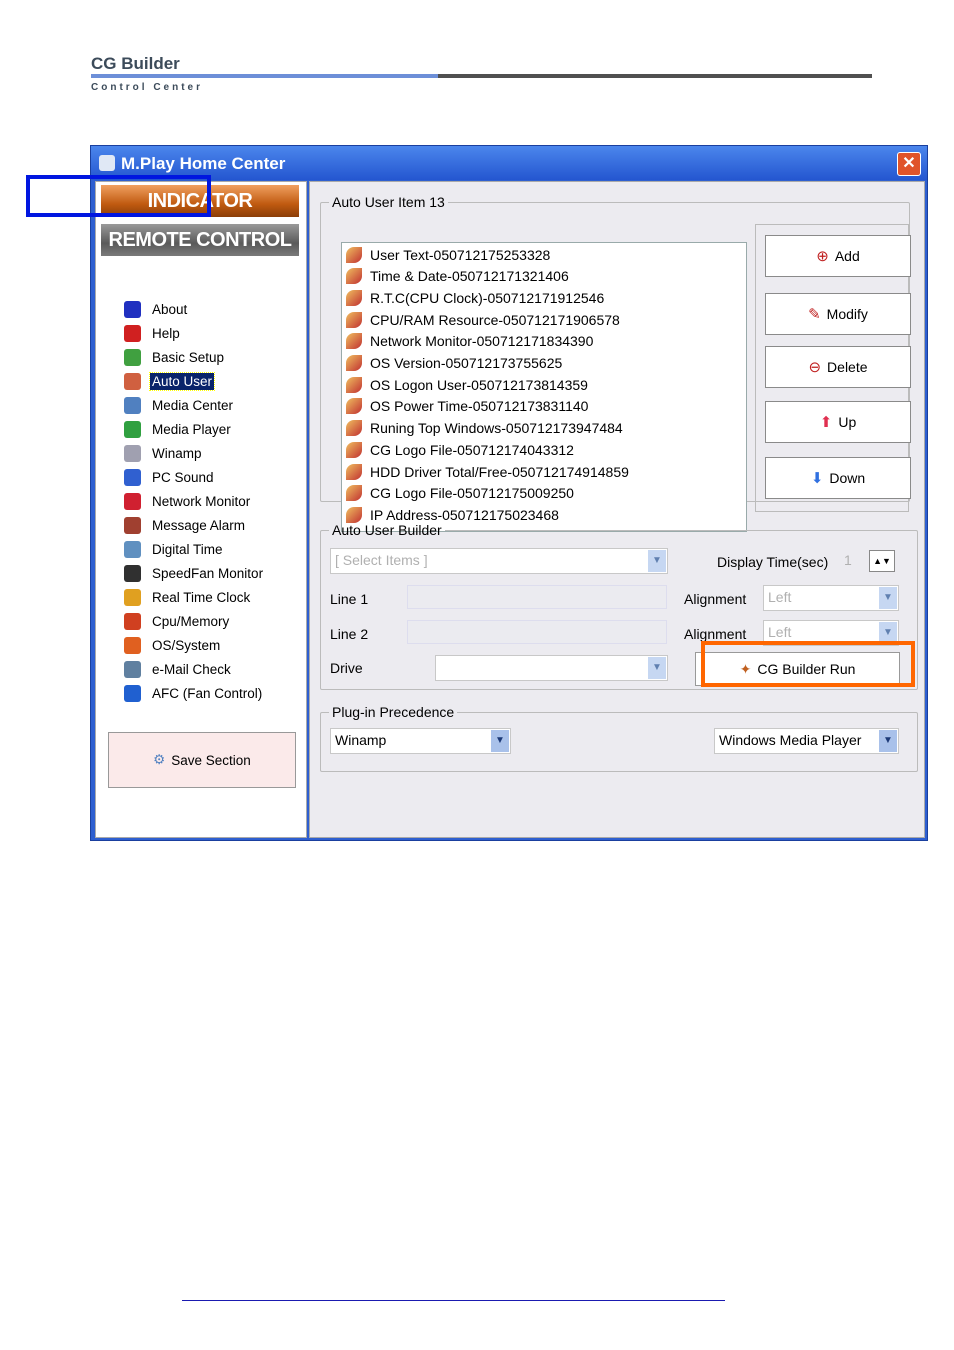 This screenshot has height=1350, width=954. What do you see at coordinates (346, 668) in the screenshot?
I see `drive-label: Drive` at bounding box center [346, 668].